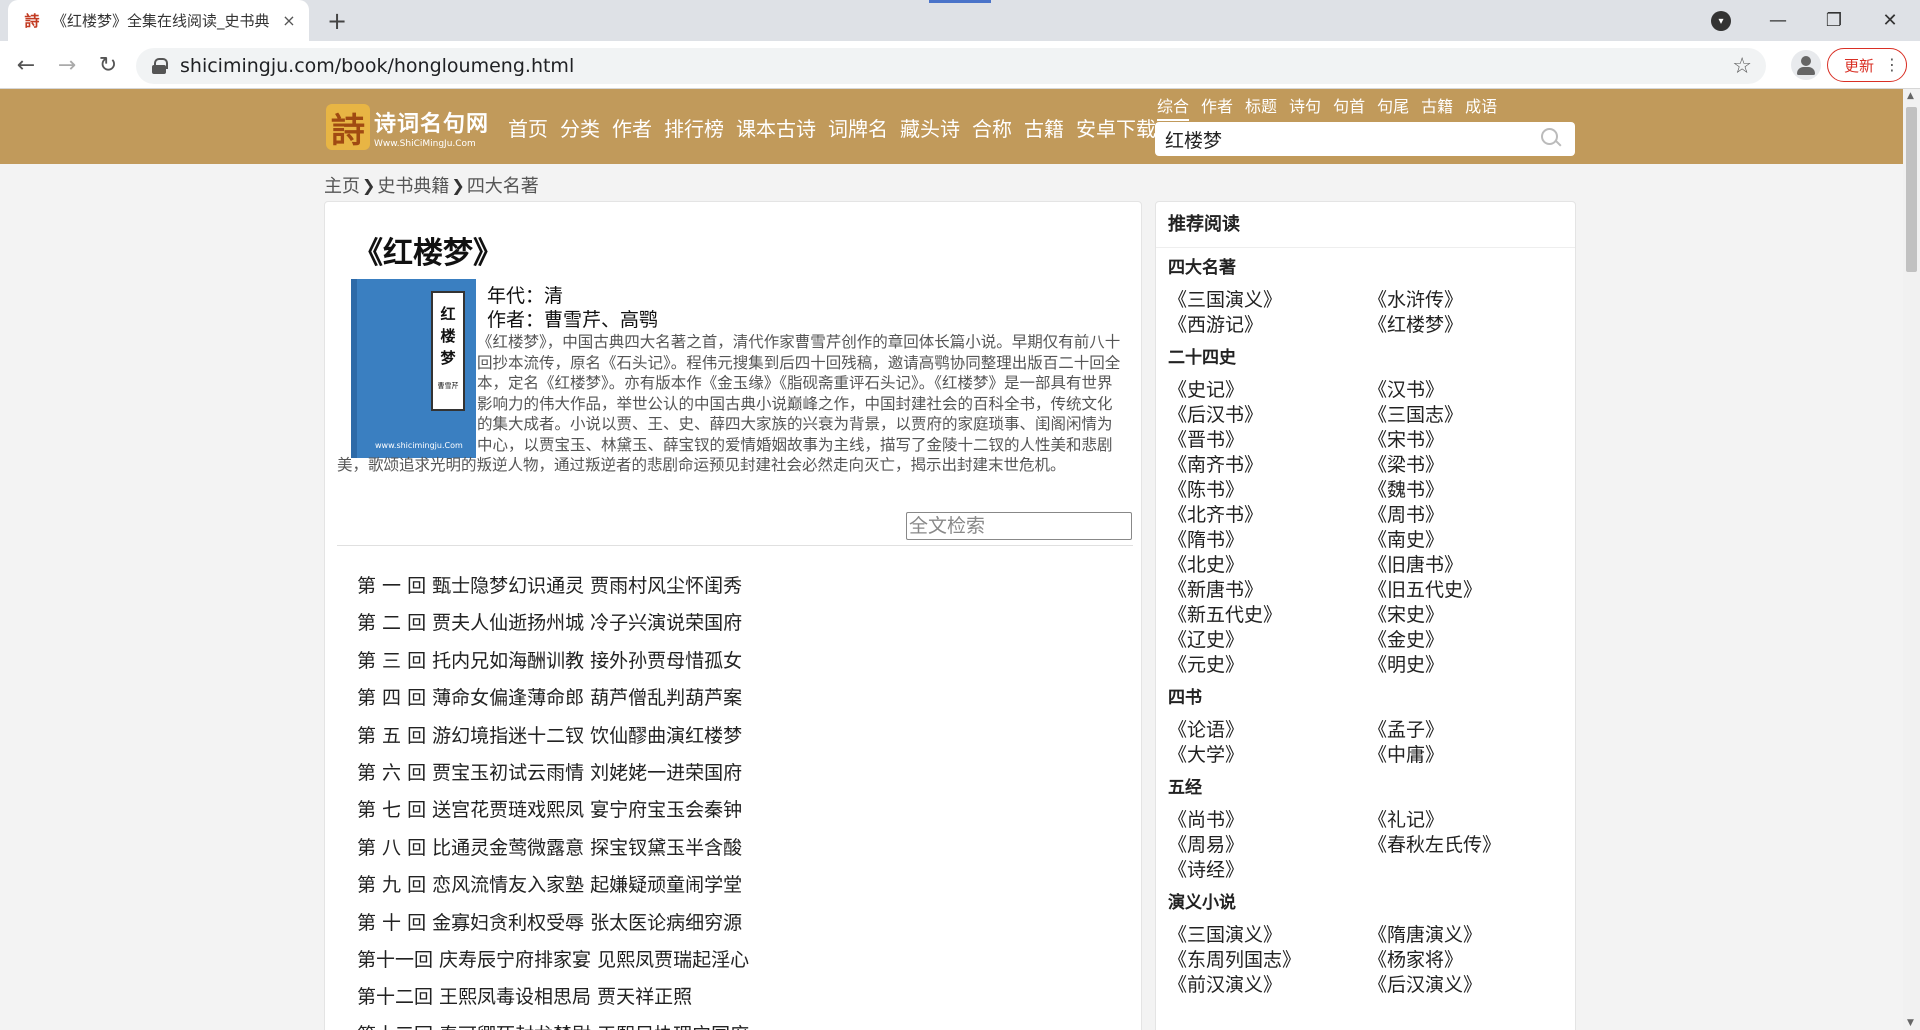  Describe the element at coordinates (1268, 440) in the screenshot. I see `sidebar-book-link: 《晋书》` at that location.